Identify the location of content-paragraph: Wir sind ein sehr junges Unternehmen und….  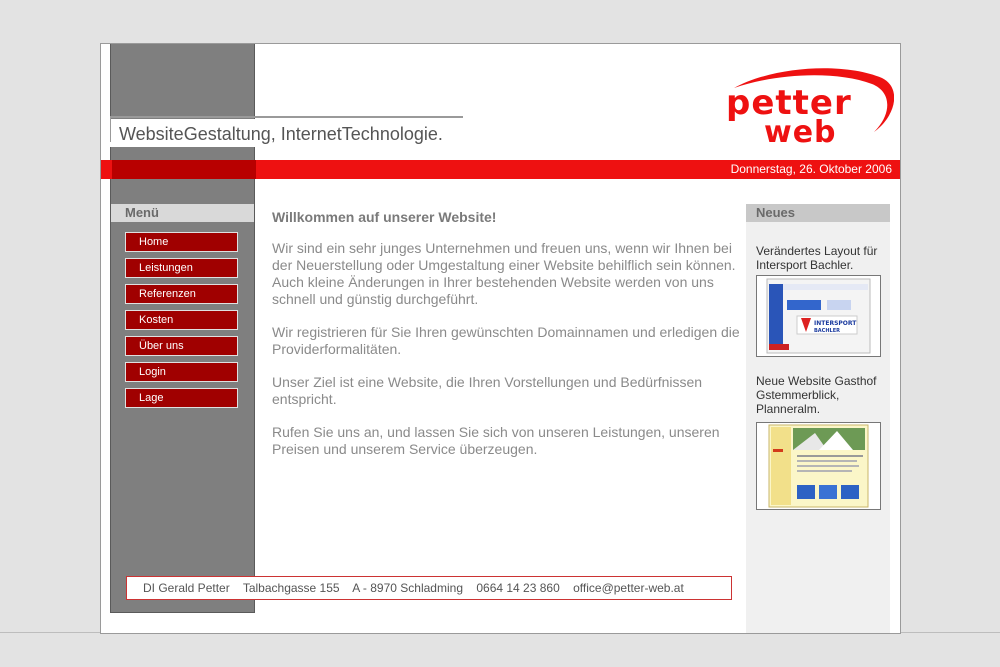
(504, 273).